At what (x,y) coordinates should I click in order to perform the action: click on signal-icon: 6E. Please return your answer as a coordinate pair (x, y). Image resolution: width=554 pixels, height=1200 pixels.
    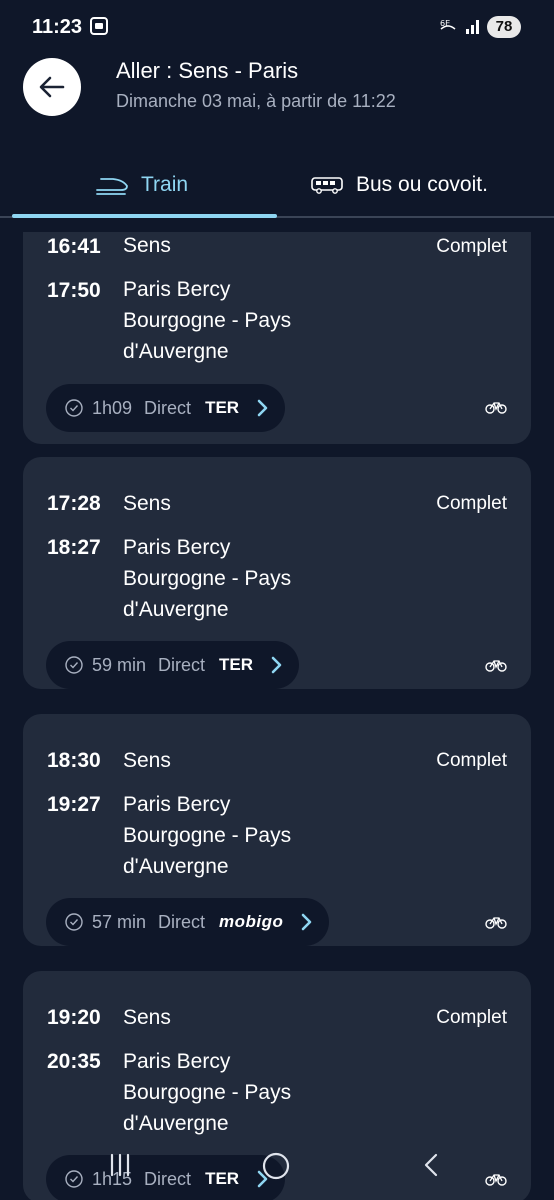
    Looking at the image, I should click on (459, 26).